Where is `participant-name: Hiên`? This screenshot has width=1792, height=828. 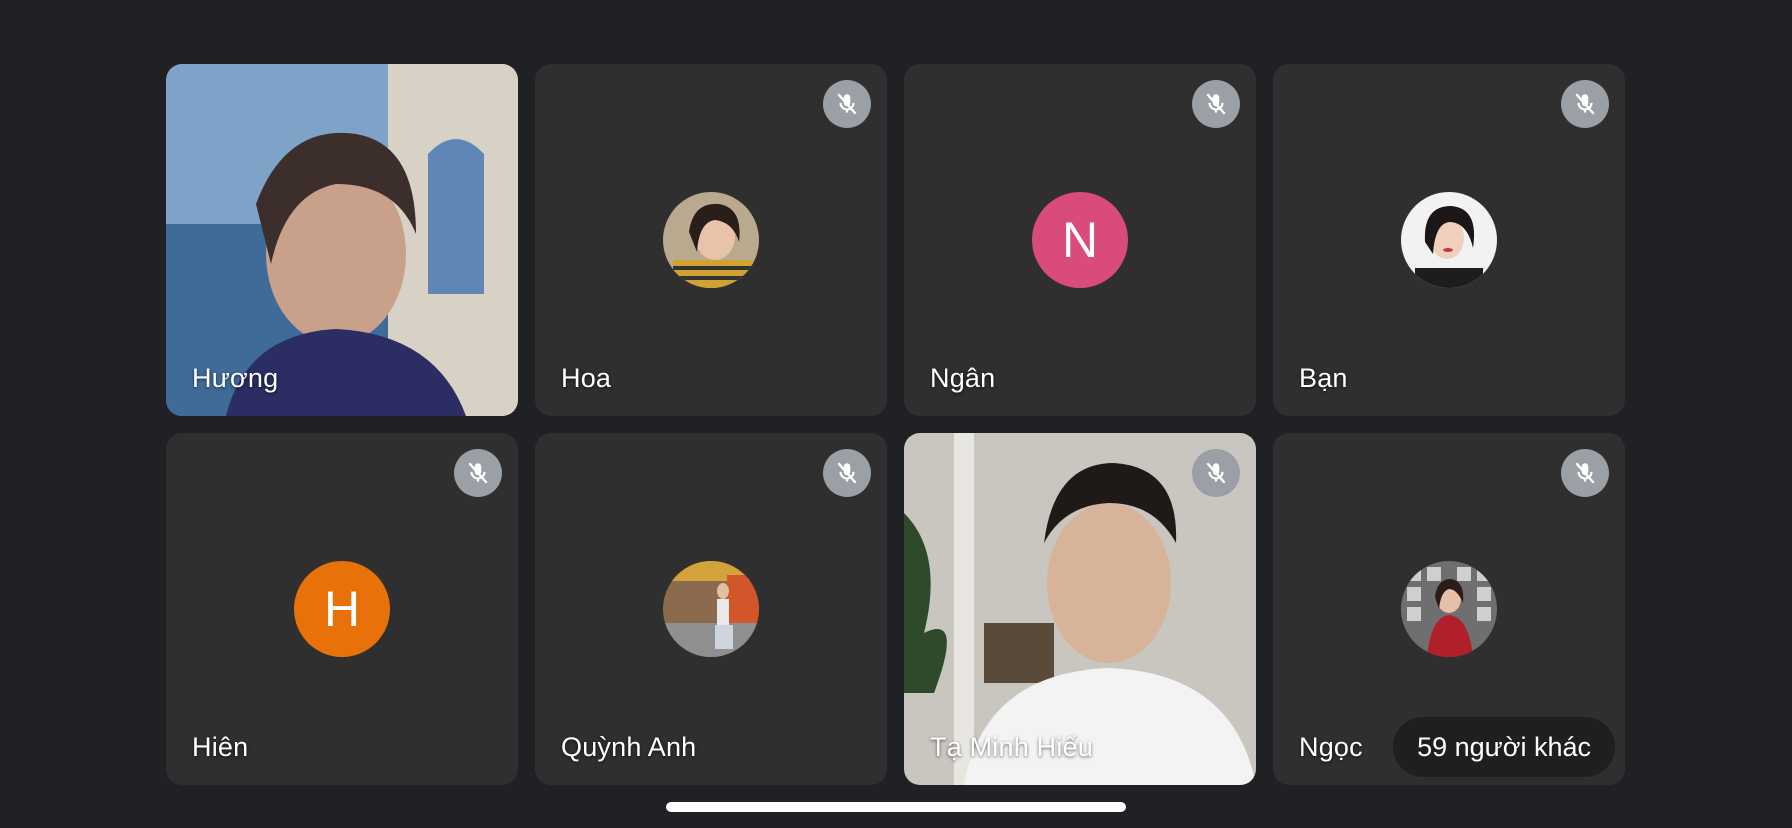
participant-name: Hiên is located at coordinates (220, 747).